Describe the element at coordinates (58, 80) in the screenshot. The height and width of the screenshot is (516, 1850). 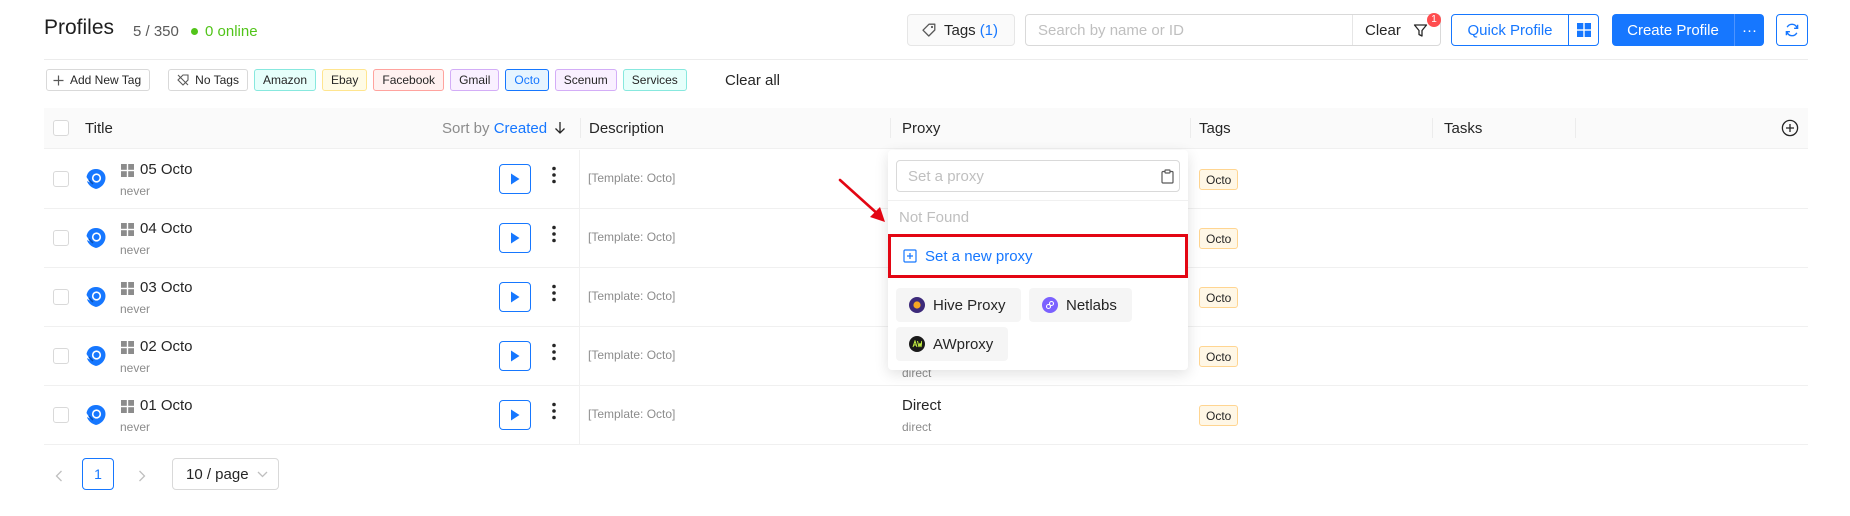
I see `plus-icon` at that location.